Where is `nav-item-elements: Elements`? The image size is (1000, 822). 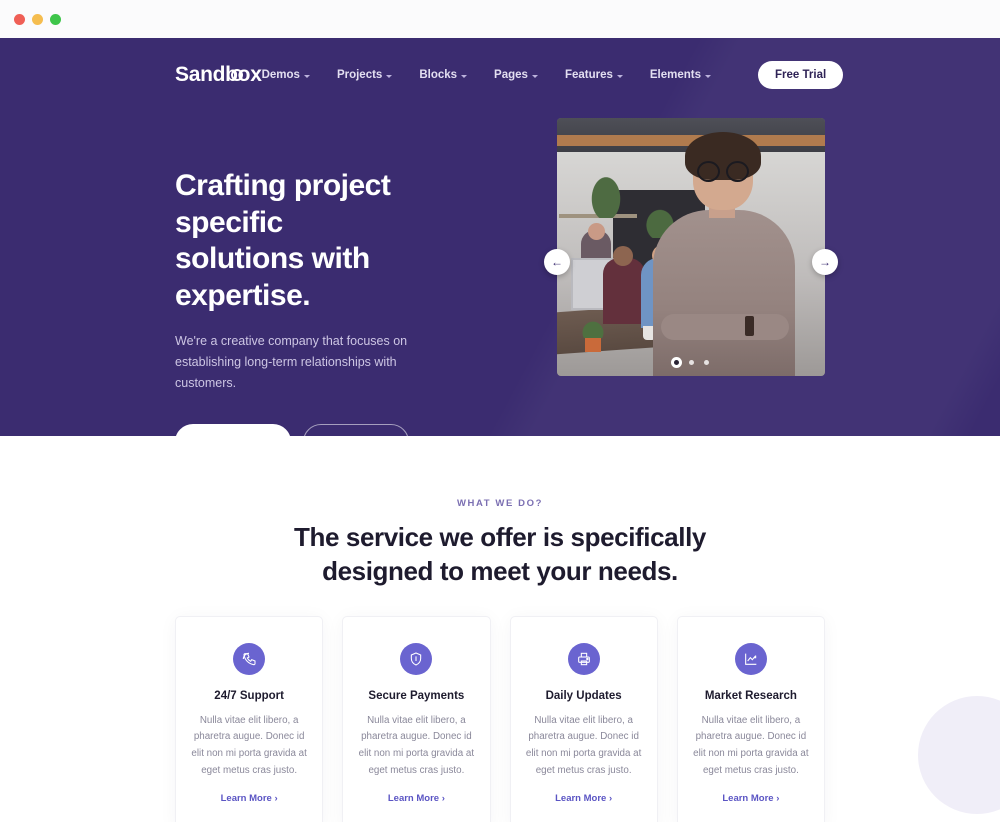 nav-item-elements: Elements is located at coordinates (680, 75).